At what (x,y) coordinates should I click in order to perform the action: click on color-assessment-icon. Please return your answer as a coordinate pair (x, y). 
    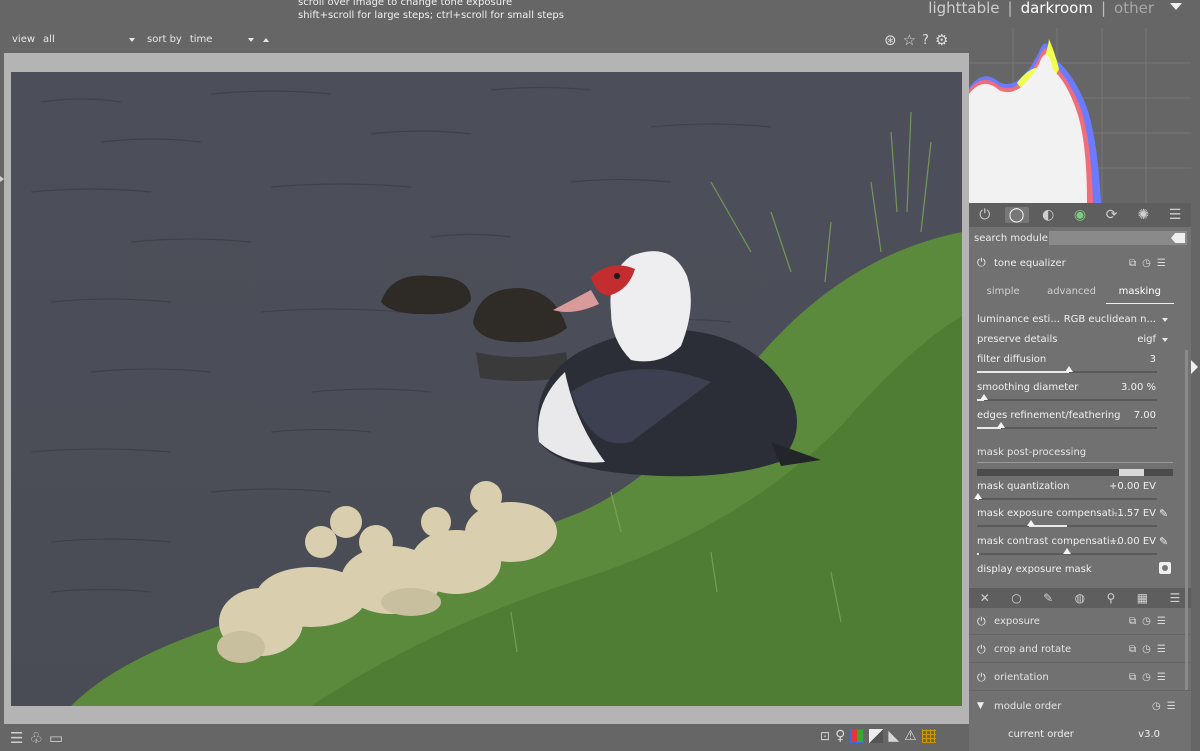
    Looking at the image, I should click on (857, 736).